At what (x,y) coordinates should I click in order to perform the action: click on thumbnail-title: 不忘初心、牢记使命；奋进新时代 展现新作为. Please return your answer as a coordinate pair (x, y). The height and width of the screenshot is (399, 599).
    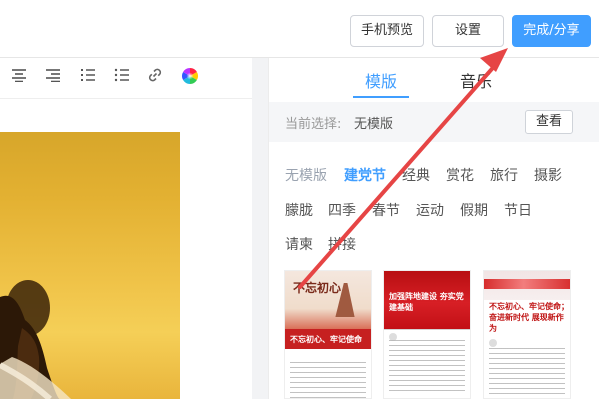
    Looking at the image, I should click on (529, 317).